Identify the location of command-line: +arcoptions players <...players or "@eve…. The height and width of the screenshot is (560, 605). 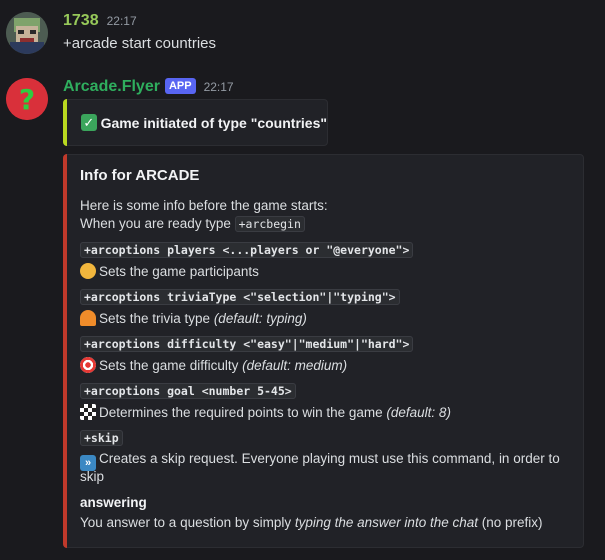
(247, 250).